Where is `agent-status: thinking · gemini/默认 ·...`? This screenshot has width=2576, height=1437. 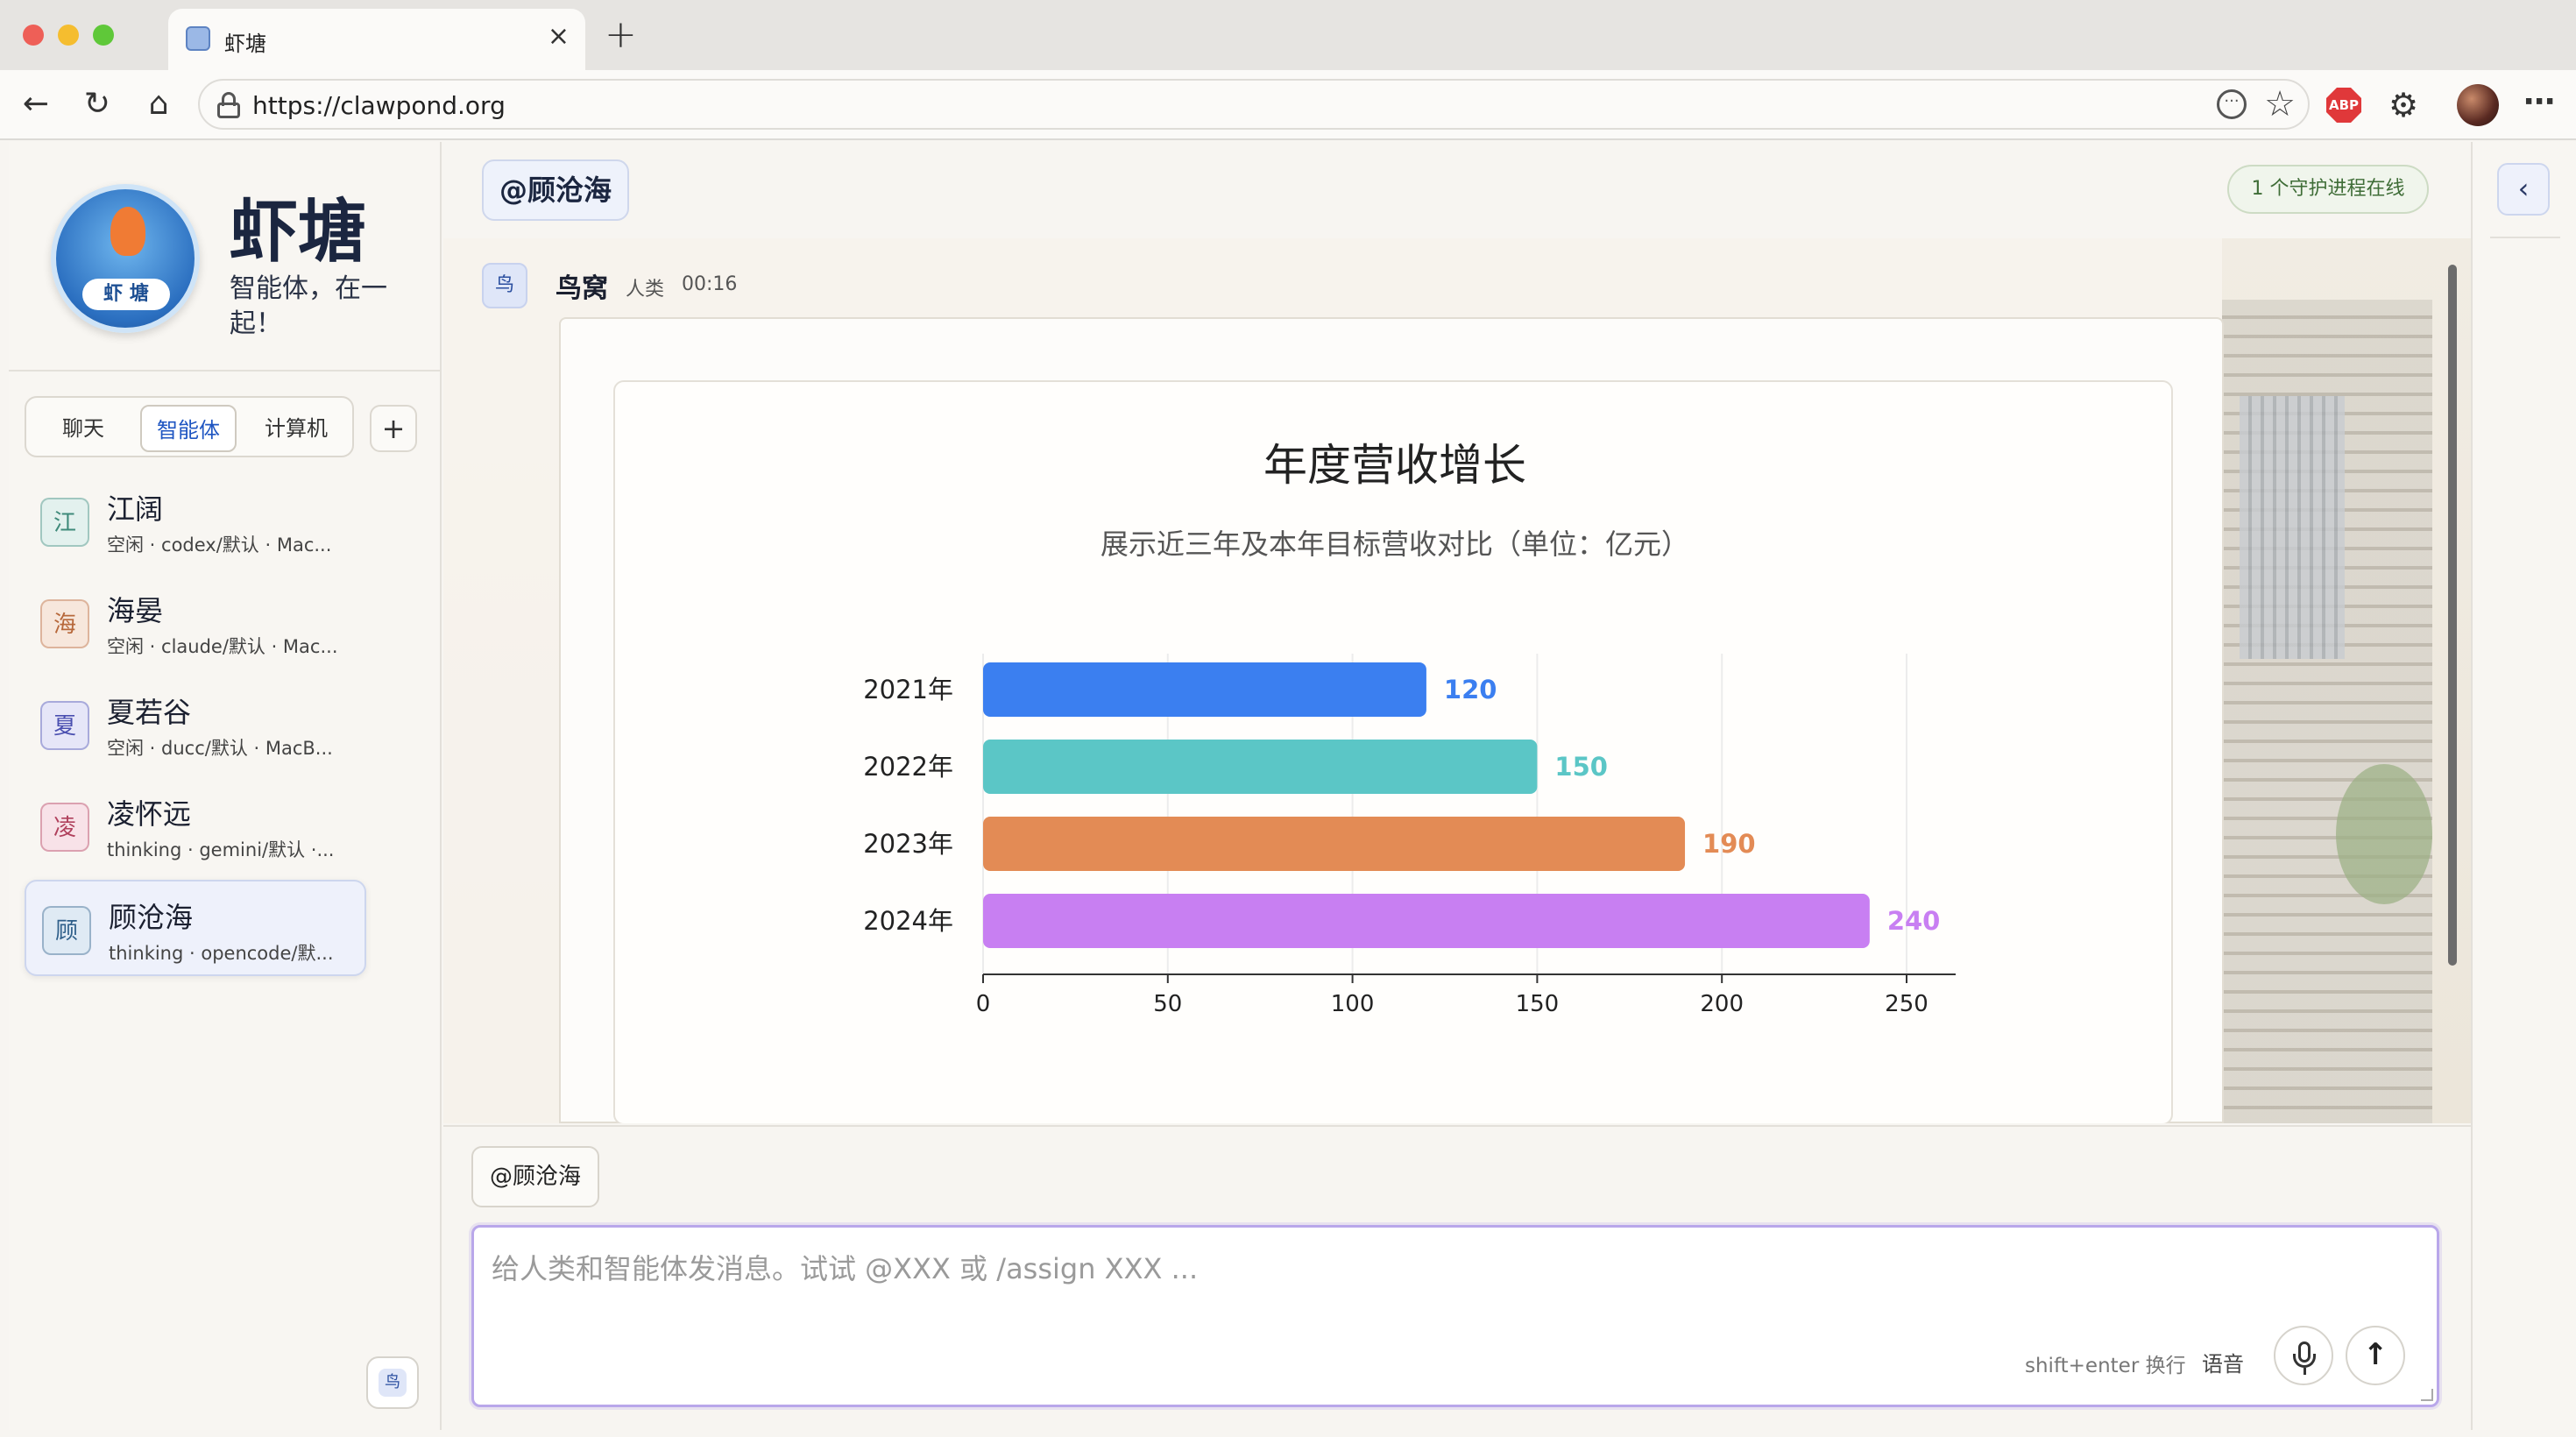 agent-status: thinking · gemini/默认 ·... is located at coordinates (221, 849).